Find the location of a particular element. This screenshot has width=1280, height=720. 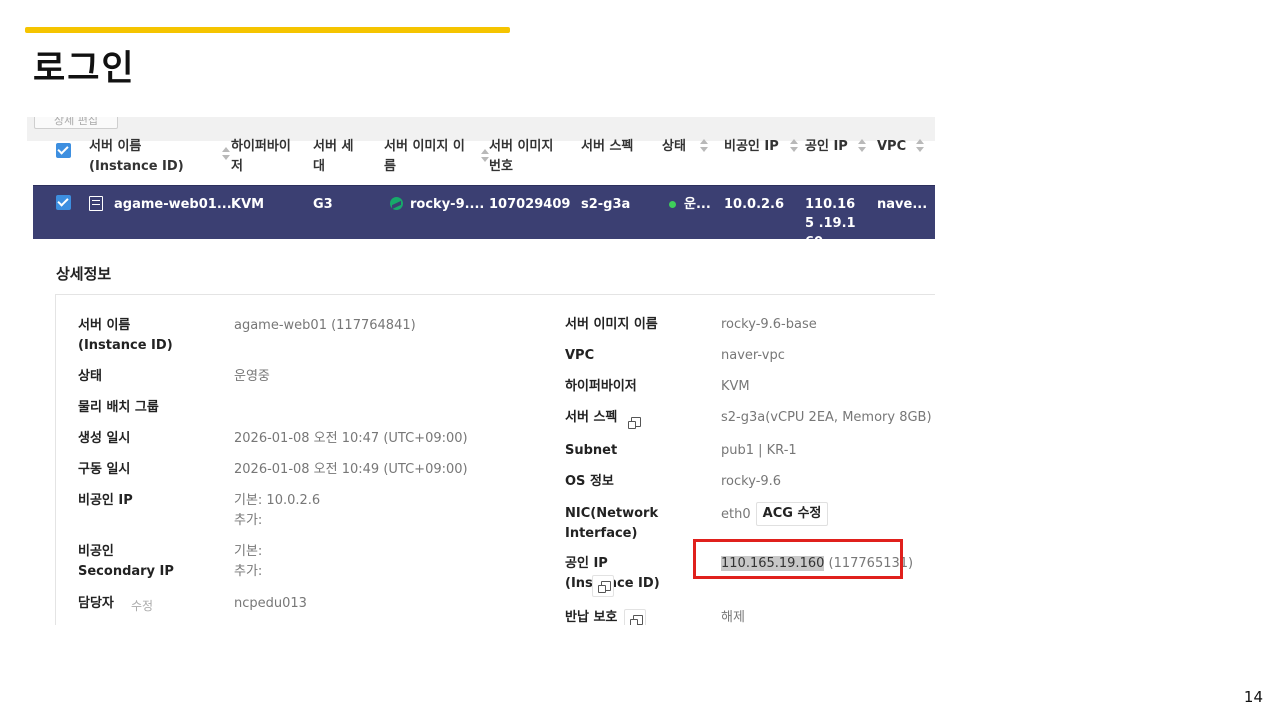

detail-label-status: 상태 is located at coordinates (90, 376).